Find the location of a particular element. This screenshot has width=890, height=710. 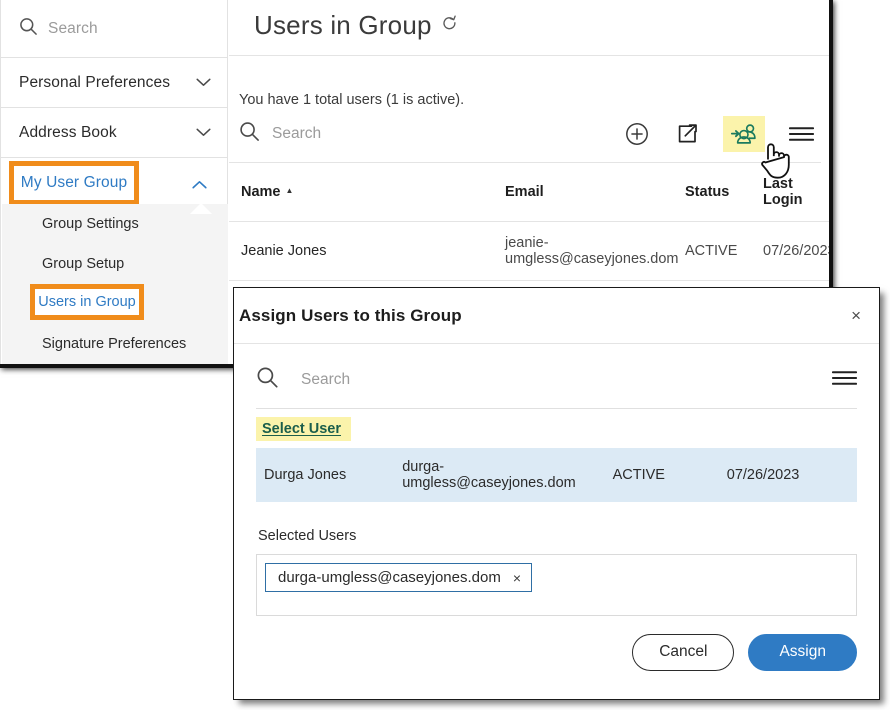

dialog-title: Assign Users to this Group is located at coordinates (350, 315).